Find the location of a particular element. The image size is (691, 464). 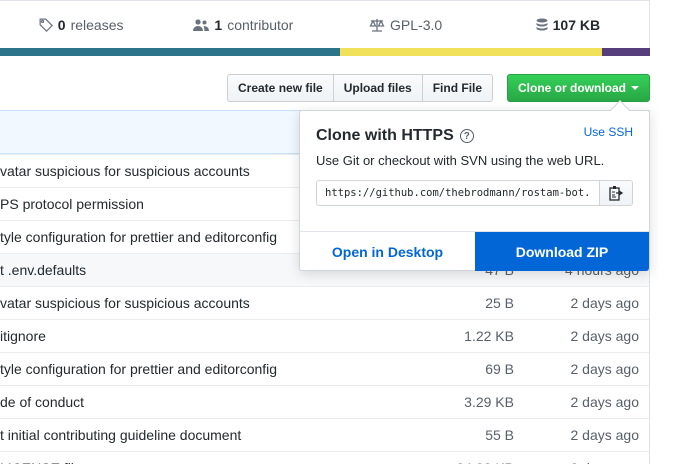

people-icon is located at coordinates (201, 24).